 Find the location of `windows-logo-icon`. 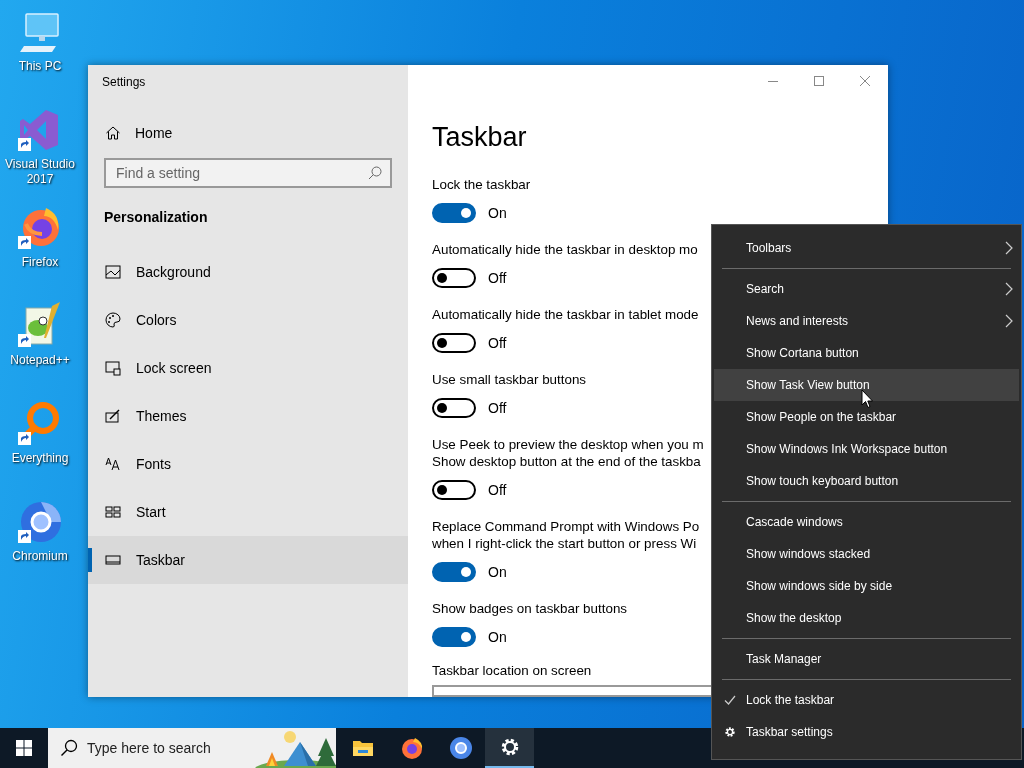

windows-logo-icon is located at coordinates (24, 748).